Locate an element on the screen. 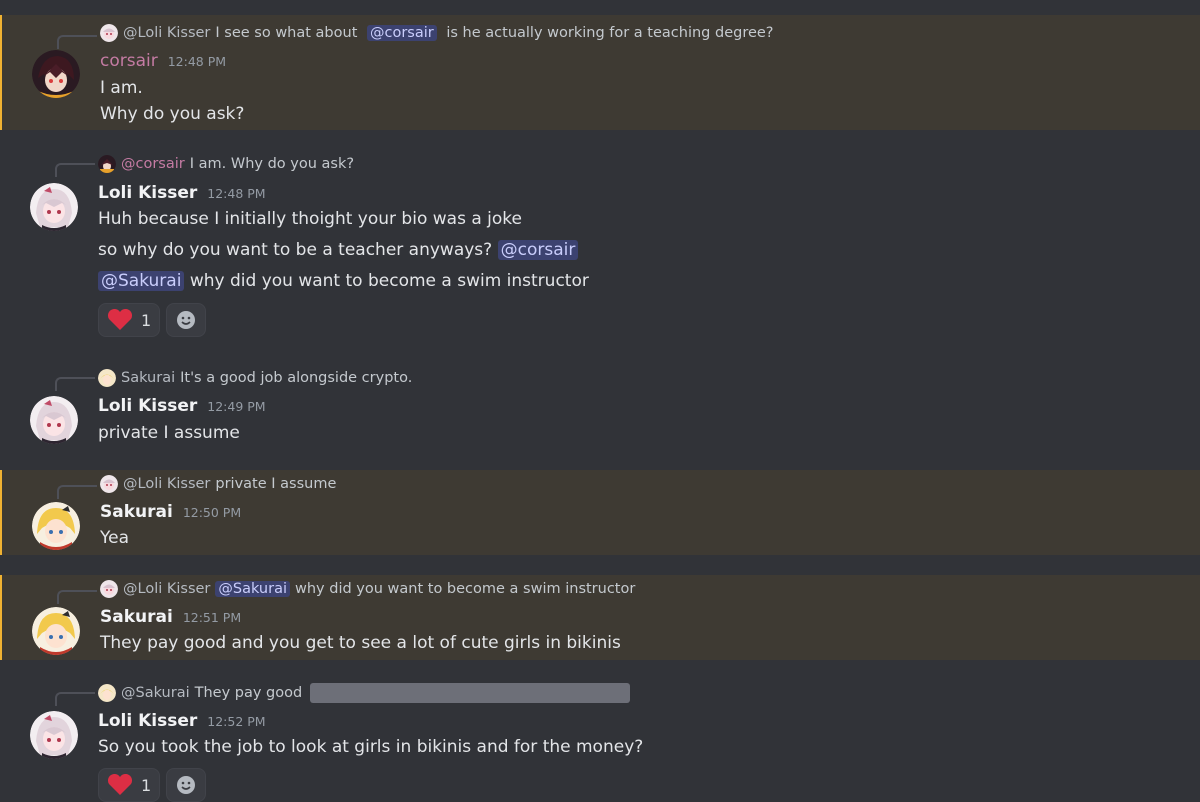 The width and height of the screenshot is (1200, 802). author-name: Loli Kisser 12:52 PM is located at coordinates (182, 721).